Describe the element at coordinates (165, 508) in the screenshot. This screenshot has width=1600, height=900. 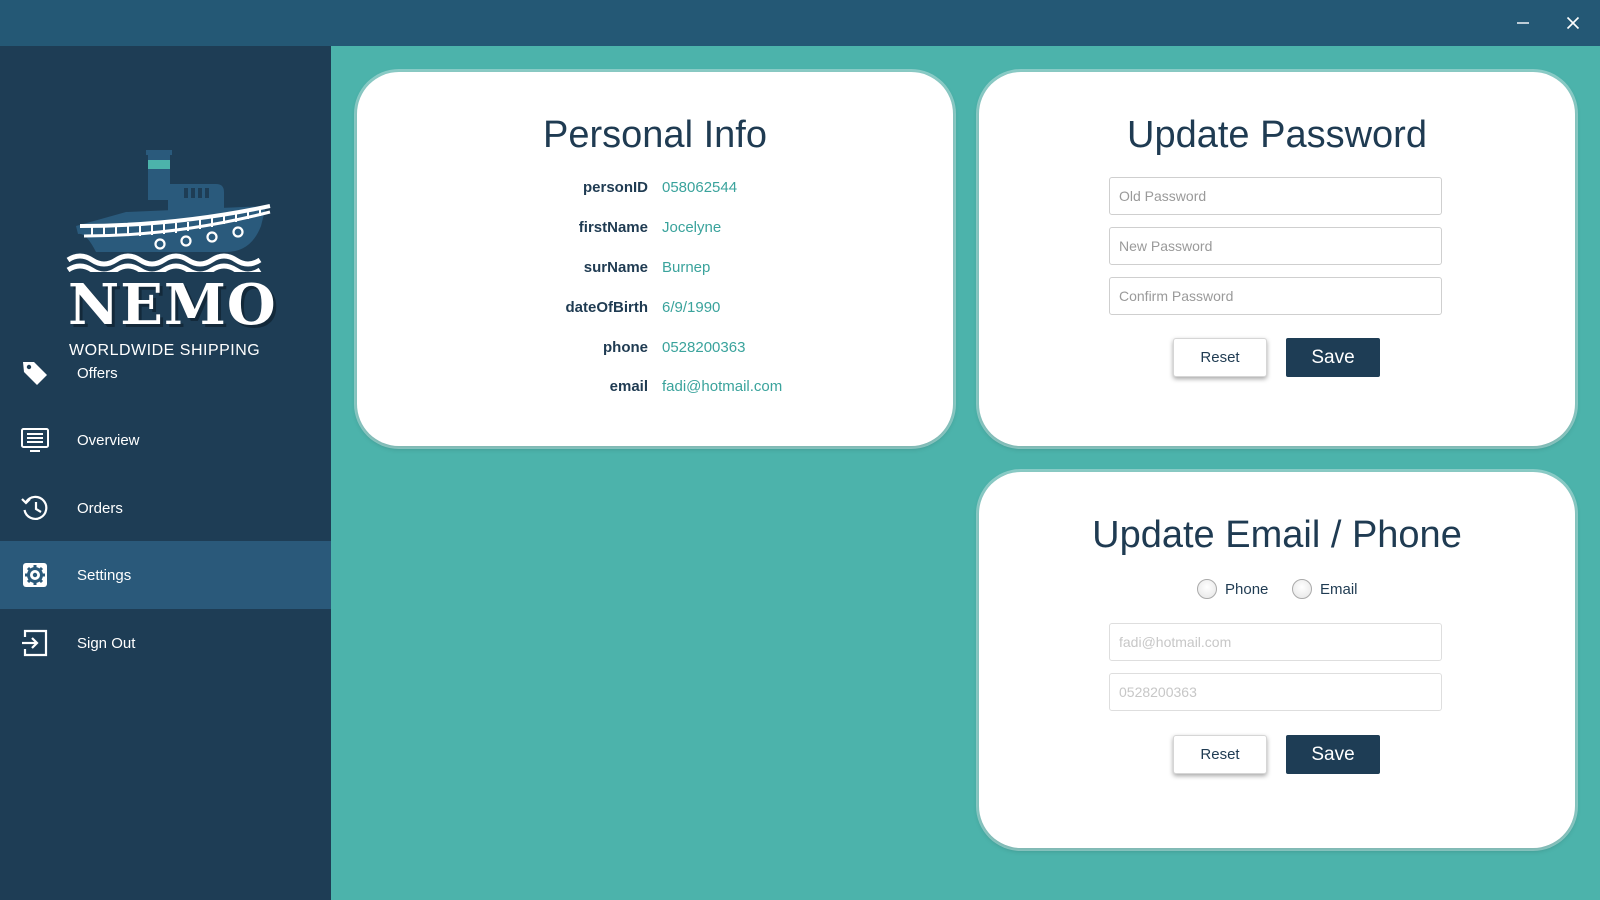
I see `sidebar-item-orders: Orders` at that location.